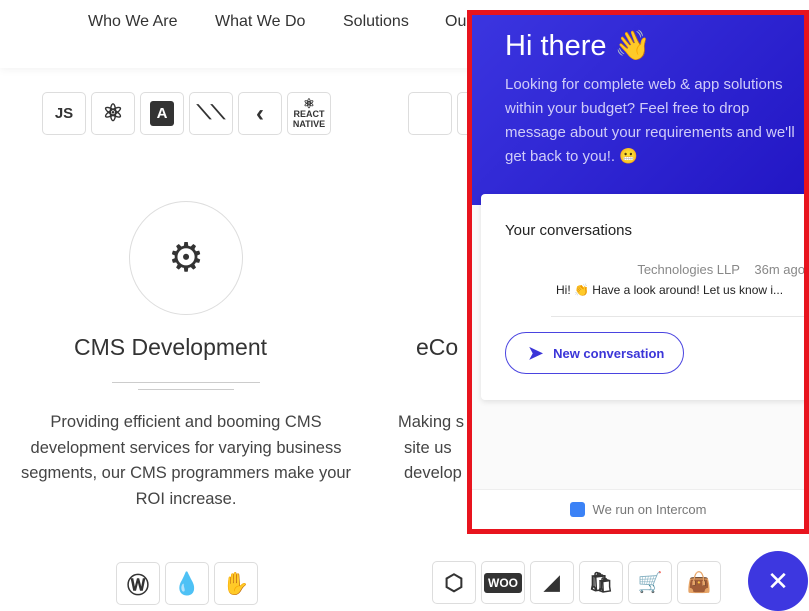  I want to click on intercom-logo-icon, so click(577, 509).